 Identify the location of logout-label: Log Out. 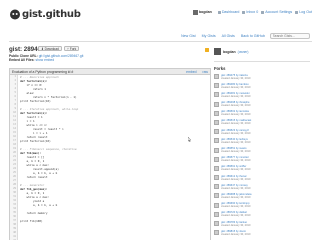
(305, 12).